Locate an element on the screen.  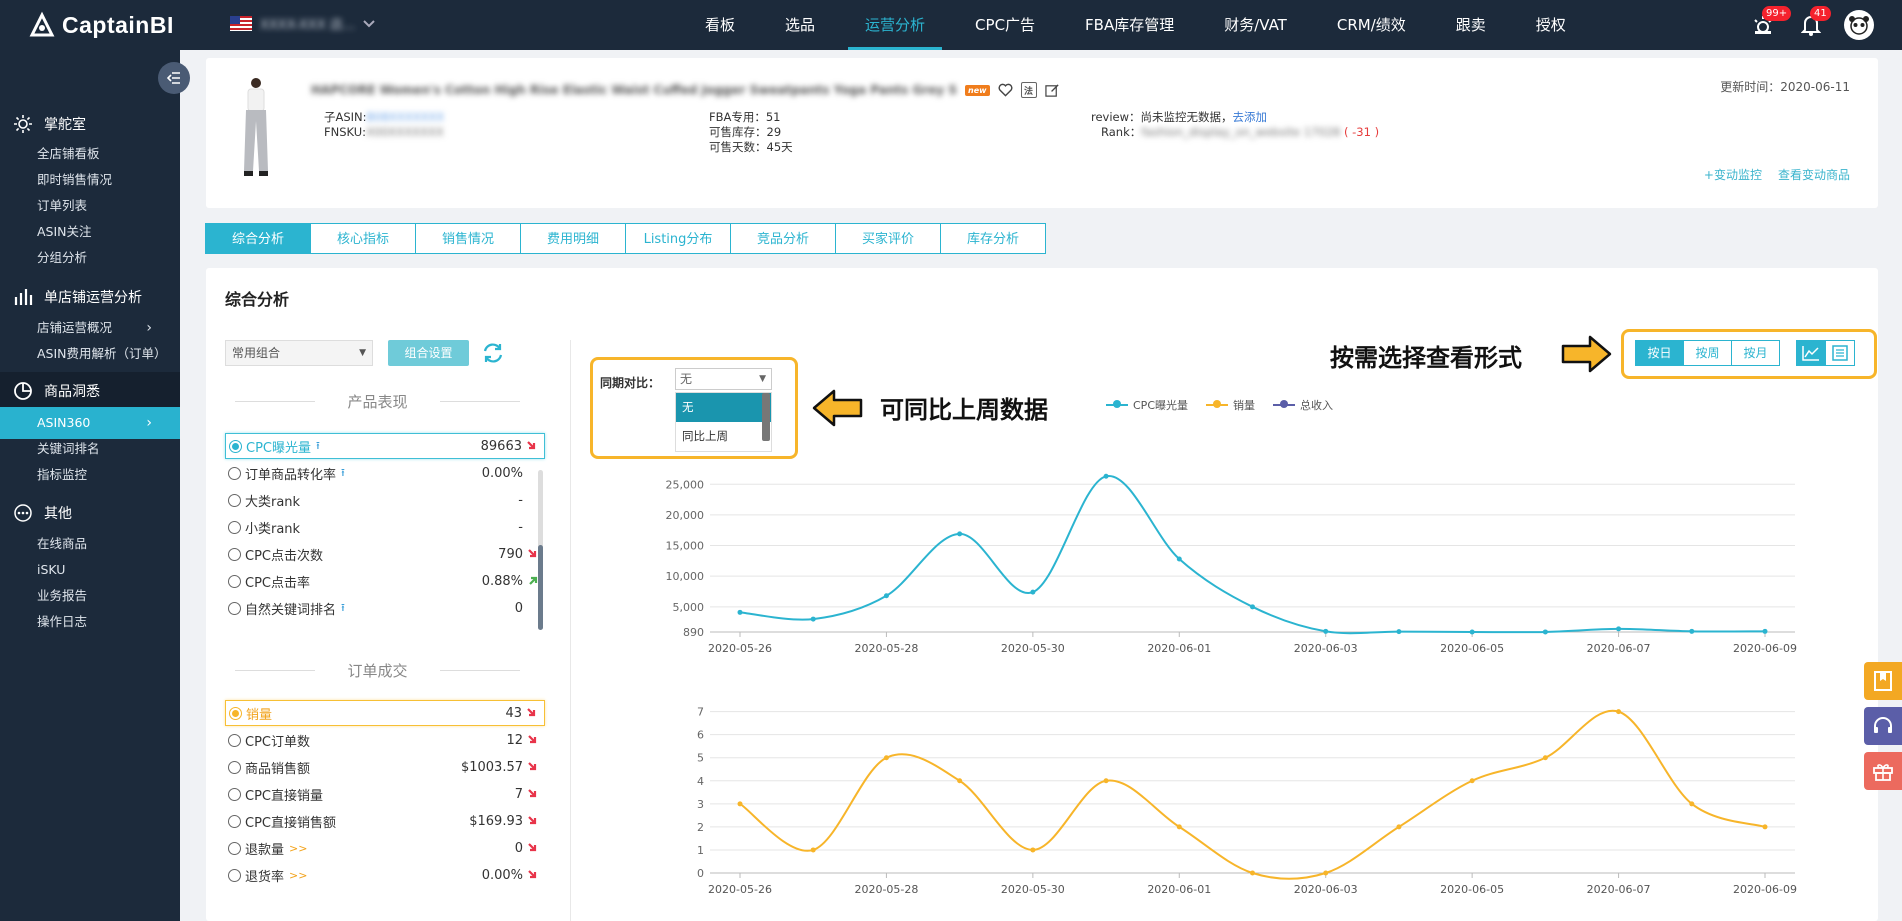
period-button-1: 按周 is located at coordinates (1707, 353).